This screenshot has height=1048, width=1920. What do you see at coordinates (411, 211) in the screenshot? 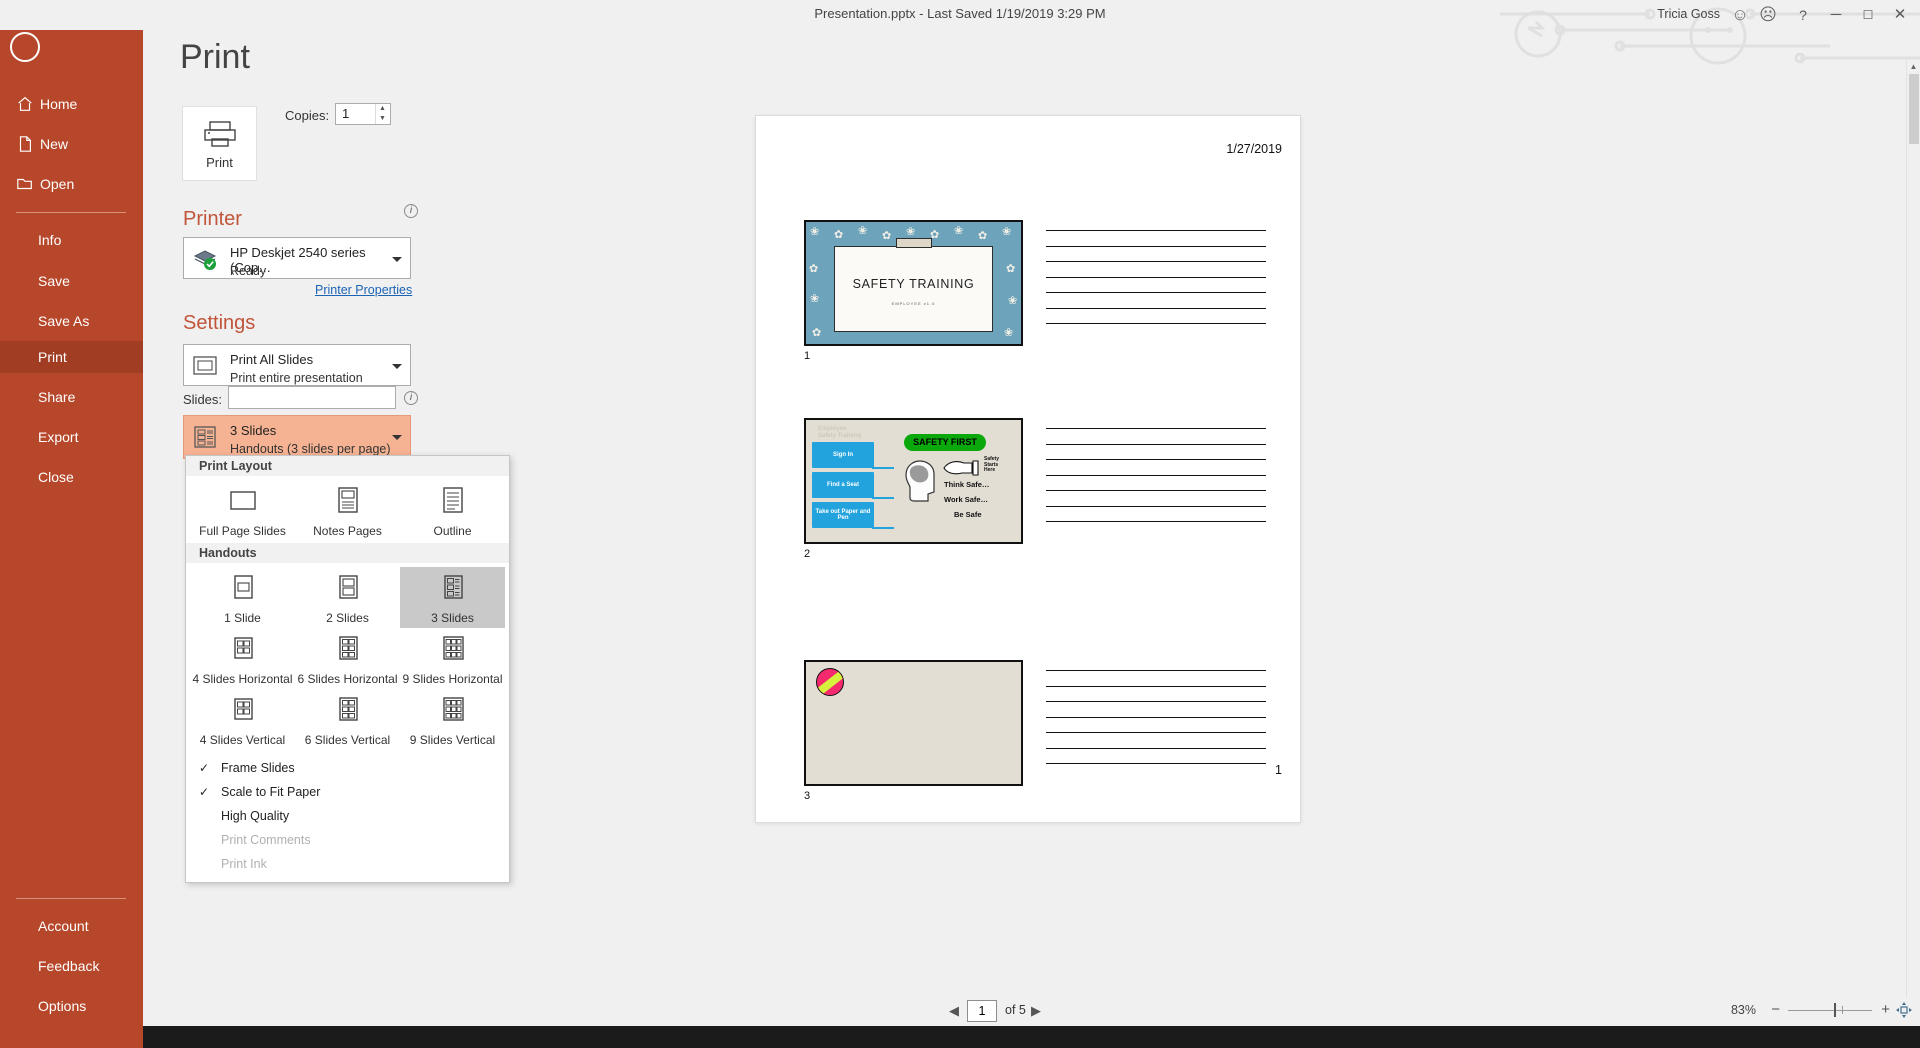
I see `printer-info-icon: i` at bounding box center [411, 211].